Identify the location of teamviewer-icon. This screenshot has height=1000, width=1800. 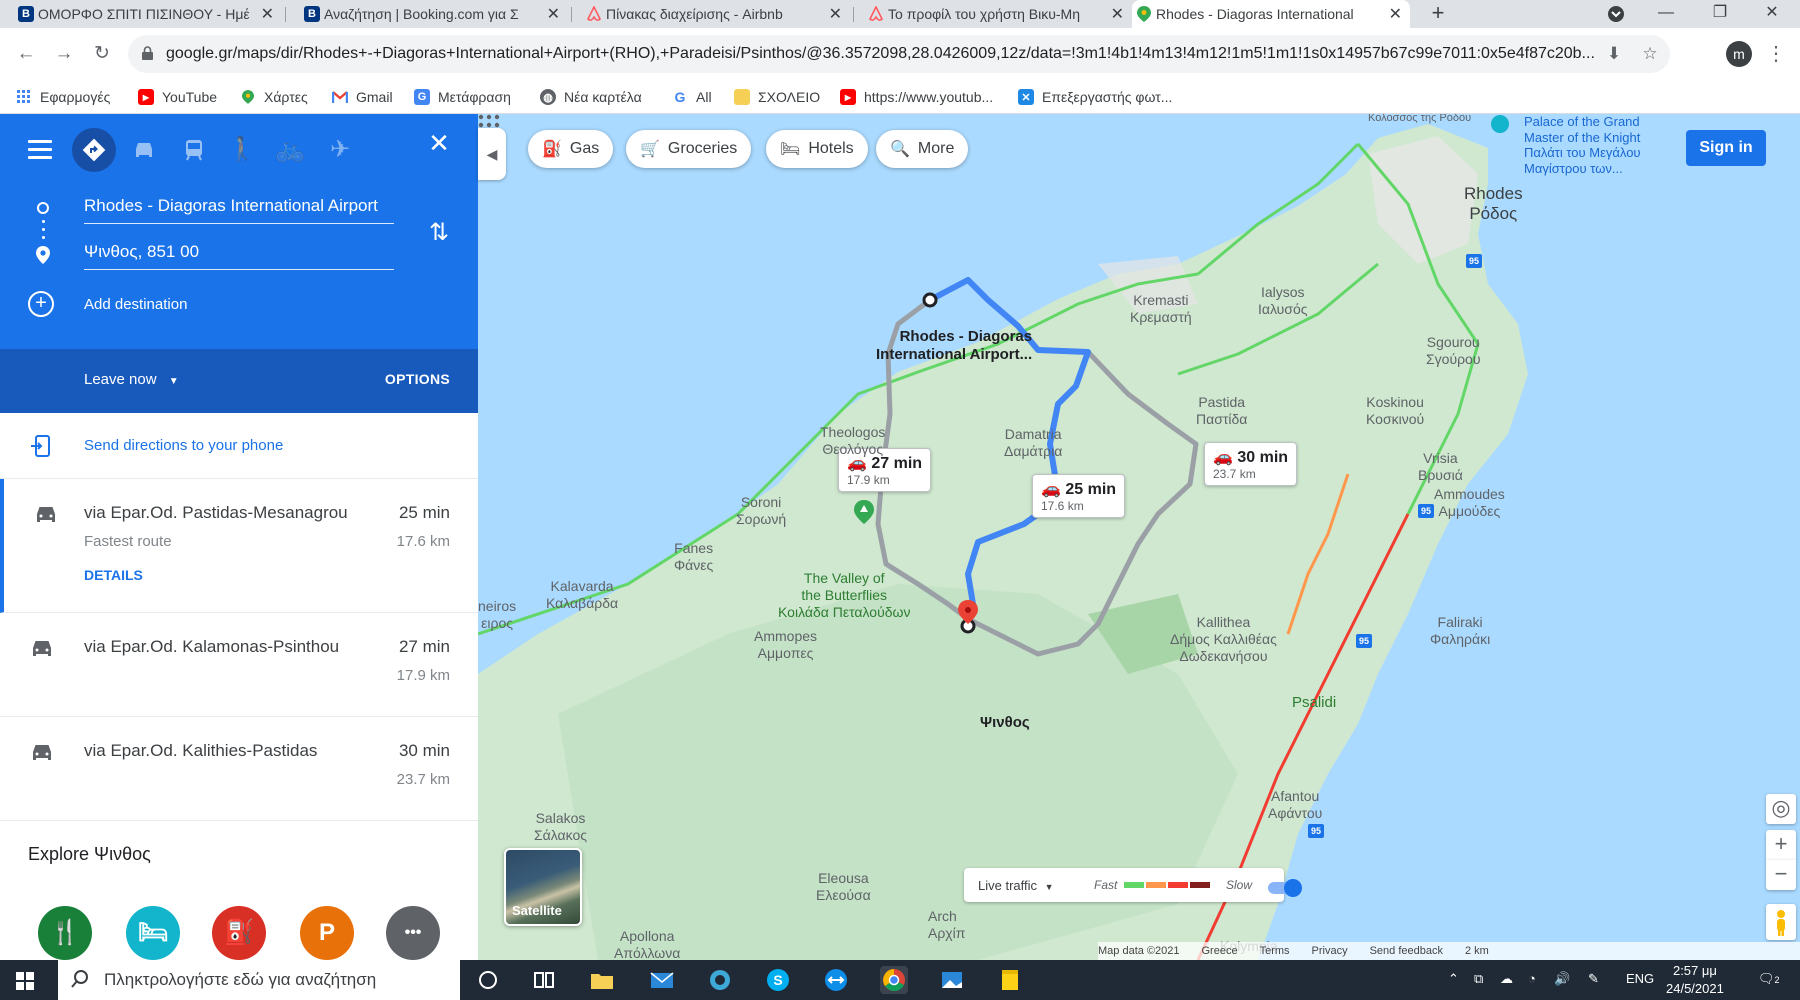
(836, 980).